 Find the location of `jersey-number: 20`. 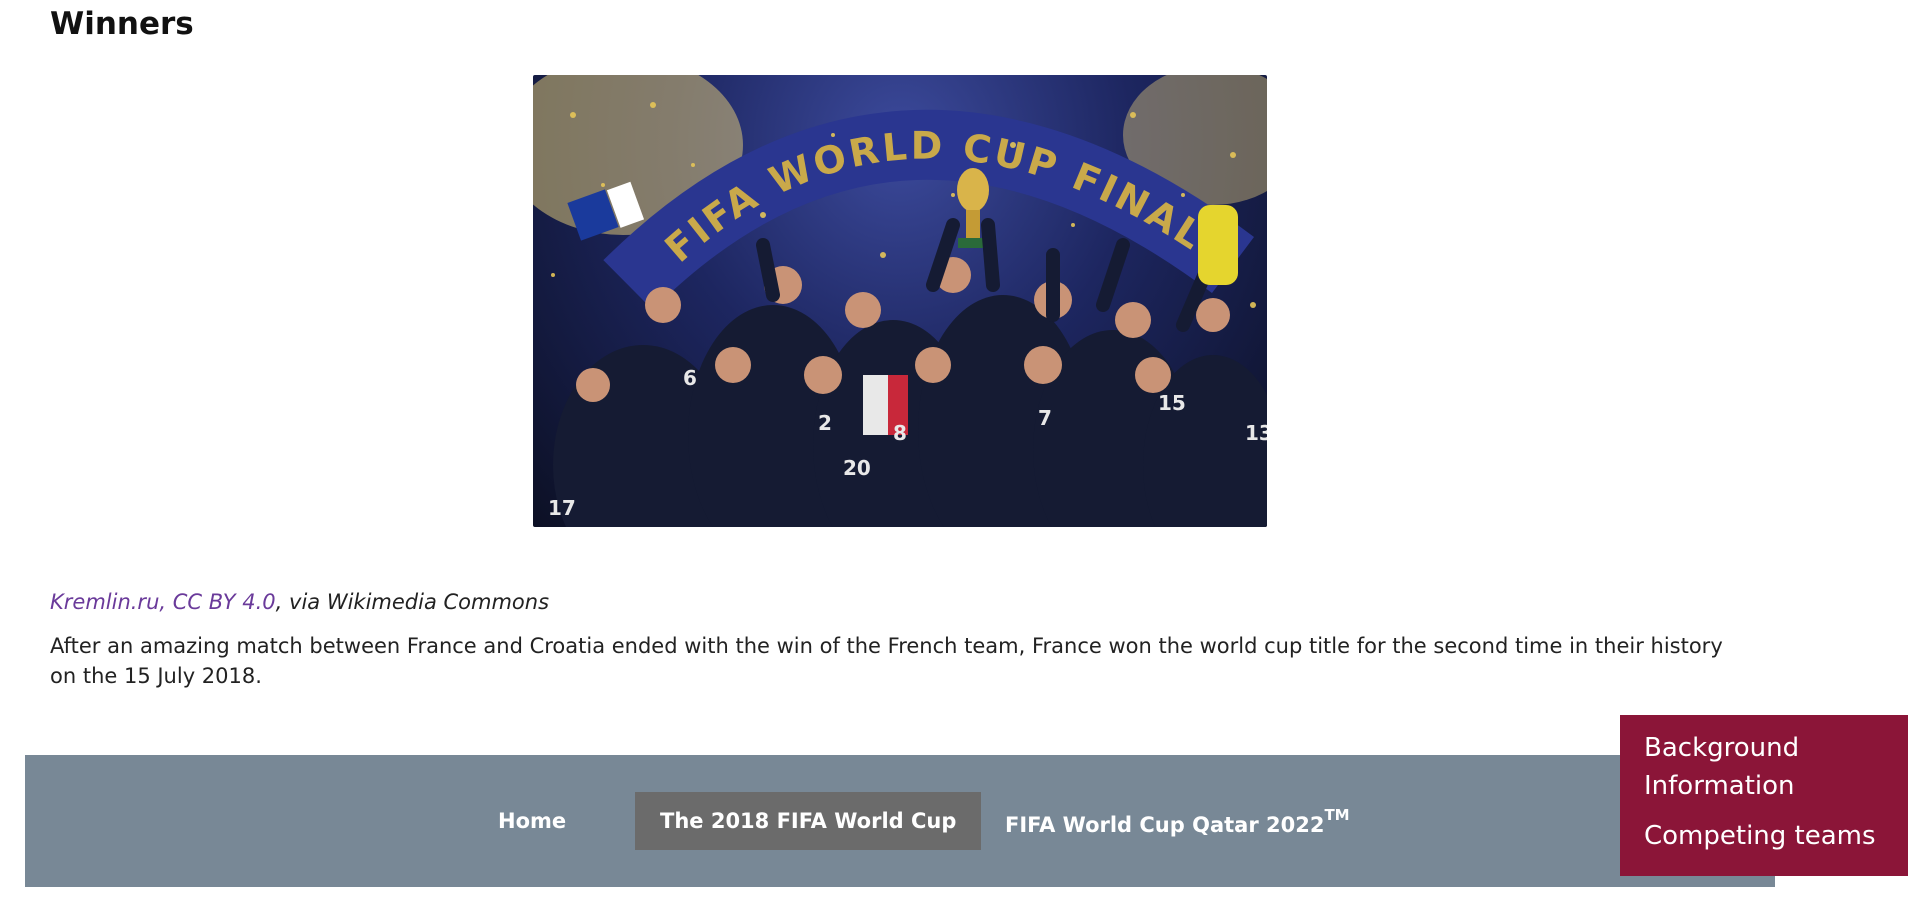

jersey-number: 20 is located at coordinates (857, 468).